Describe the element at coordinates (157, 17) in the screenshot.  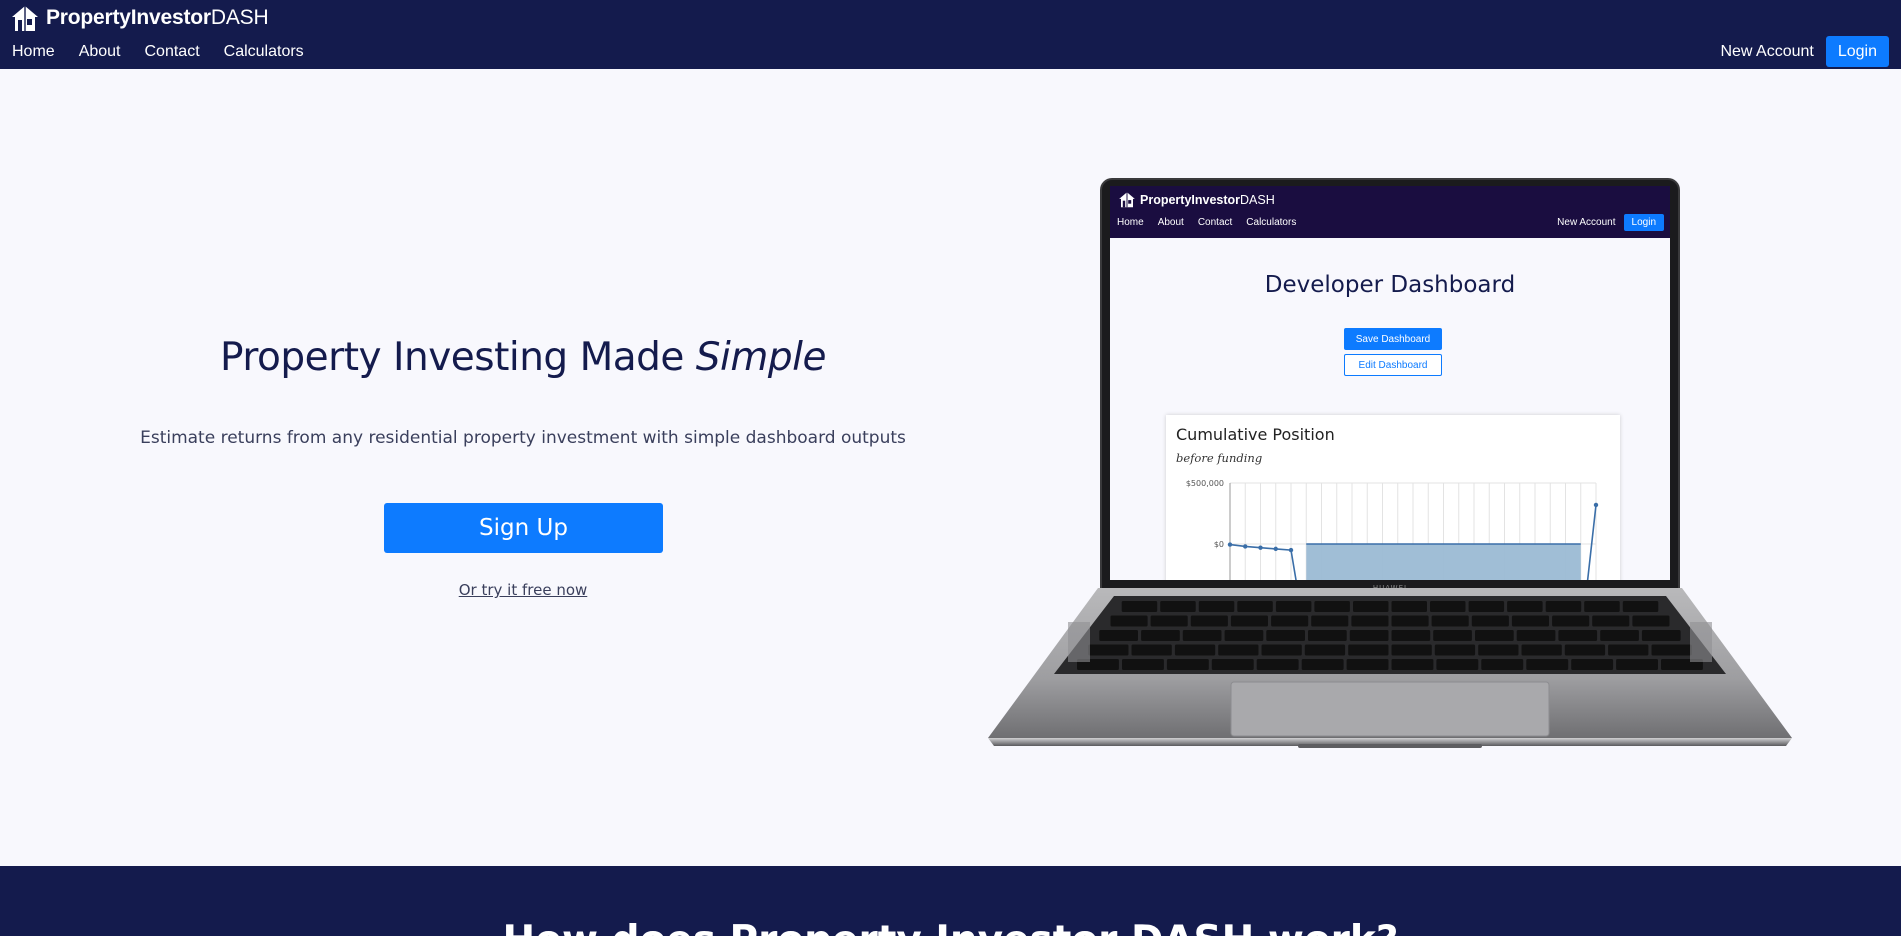
I see `brand-name: PropertyInvestorDASH` at that location.